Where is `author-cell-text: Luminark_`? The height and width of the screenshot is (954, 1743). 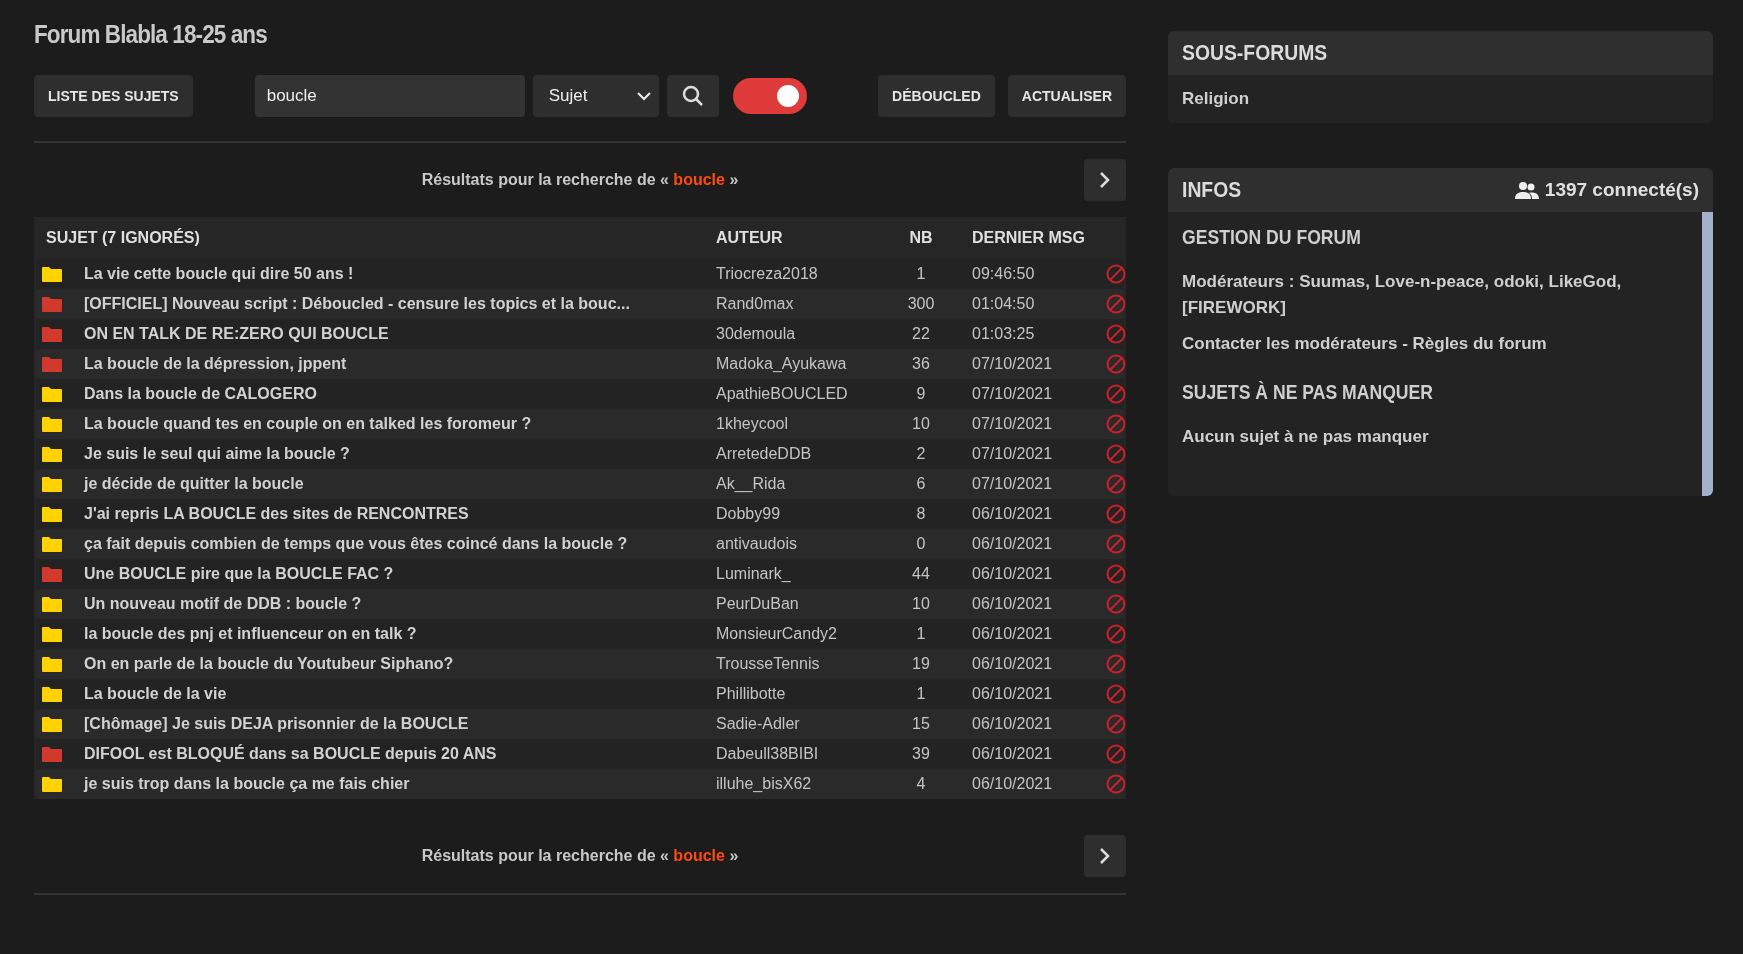
author-cell-text: Luminark_ is located at coordinates (754, 574).